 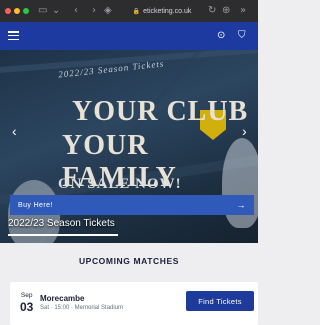 What do you see at coordinates (243, 11) in the screenshot?
I see `more-icon: »` at bounding box center [243, 11].